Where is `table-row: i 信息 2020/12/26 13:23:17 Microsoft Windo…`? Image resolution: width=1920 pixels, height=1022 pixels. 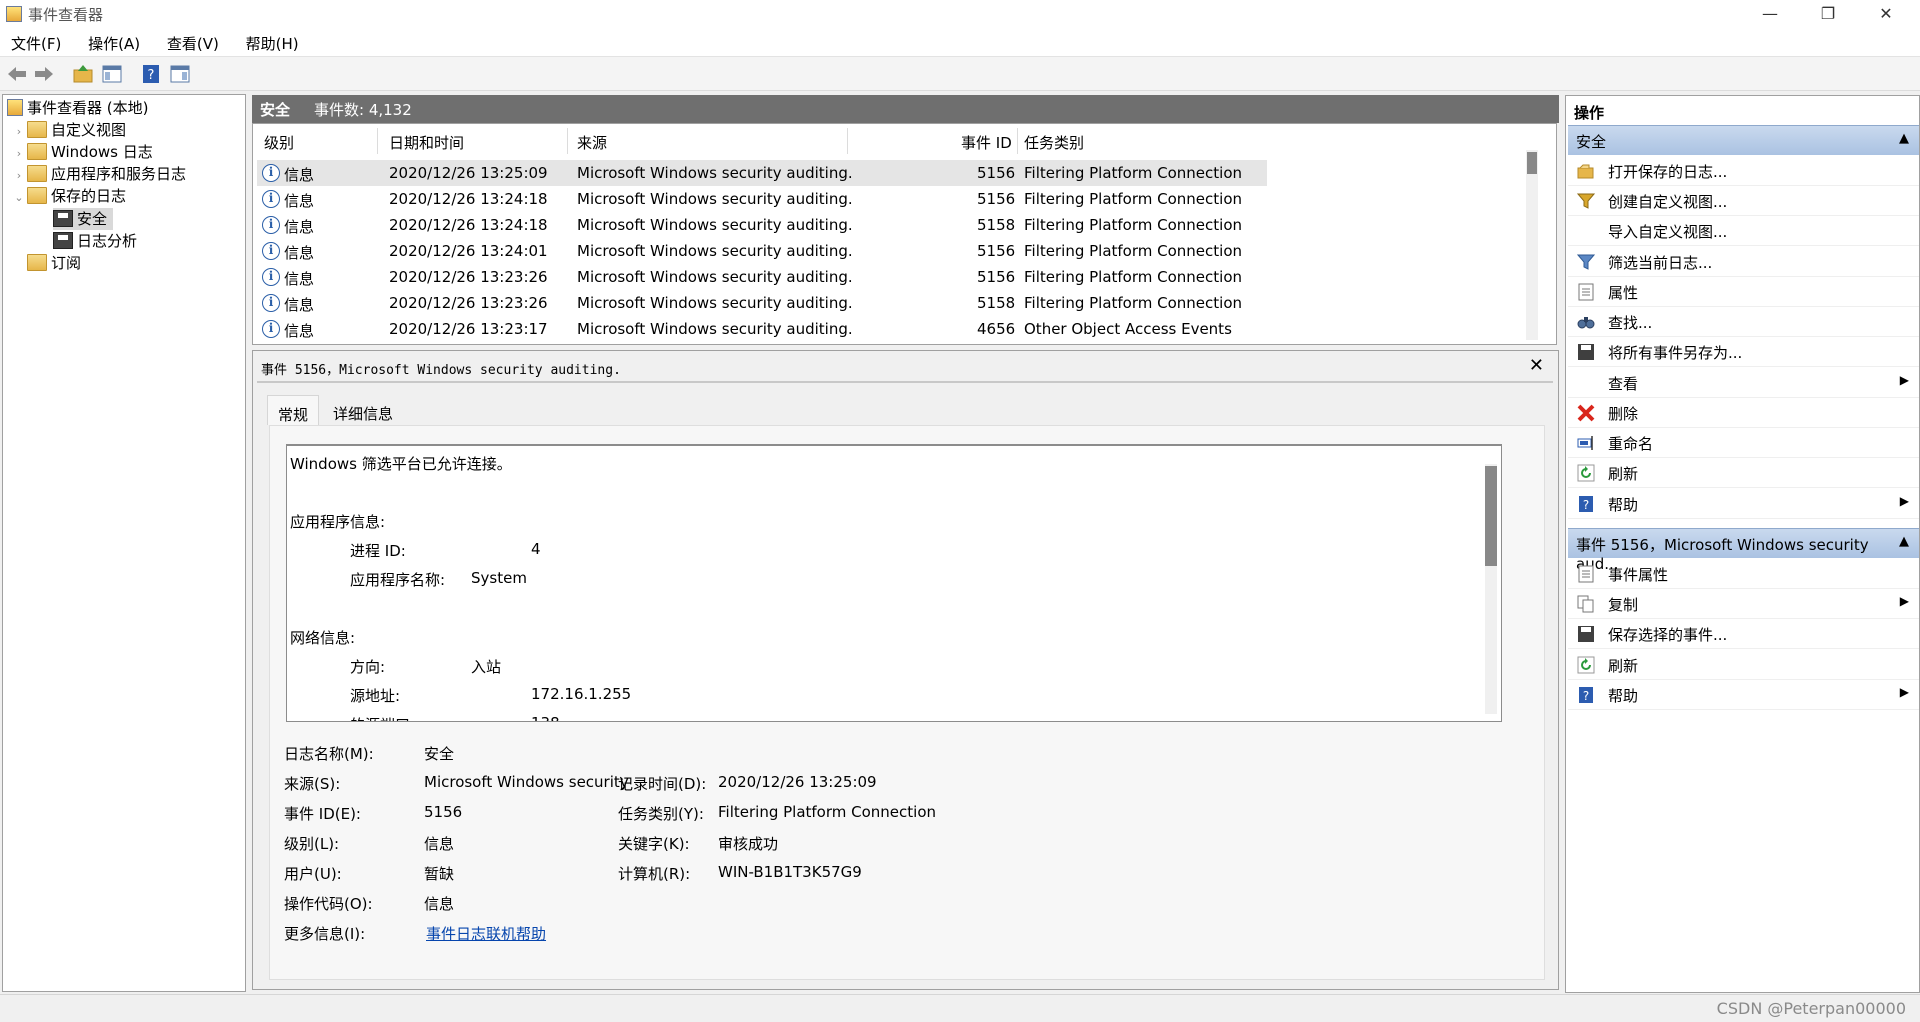 table-row: i 信息 2020/12/26 13:23:17 Microsoft Windo… is located at coordinates (762, 329).